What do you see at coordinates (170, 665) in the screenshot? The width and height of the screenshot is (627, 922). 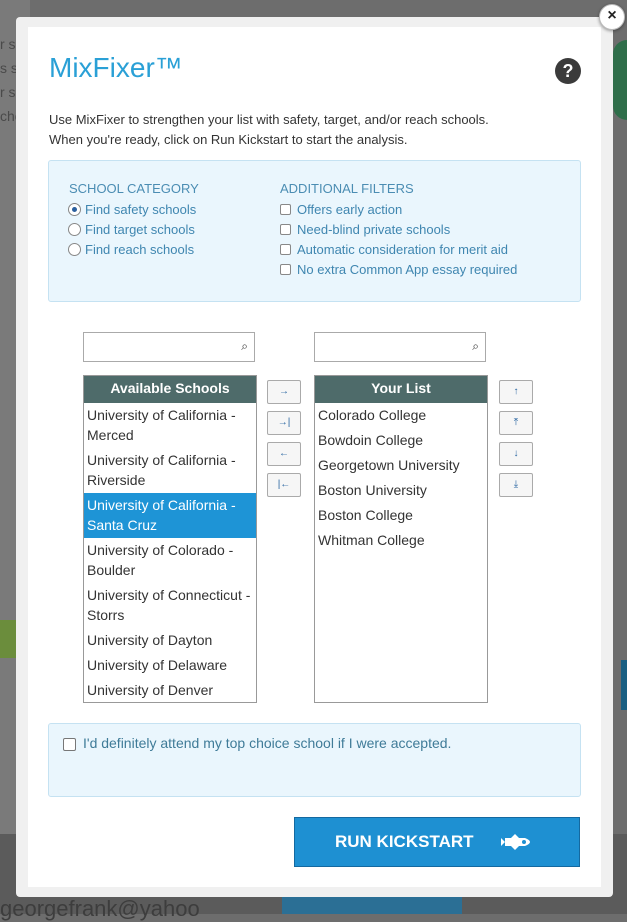 I see `list-item: University of Delaware` at bounding box center [170, 665].